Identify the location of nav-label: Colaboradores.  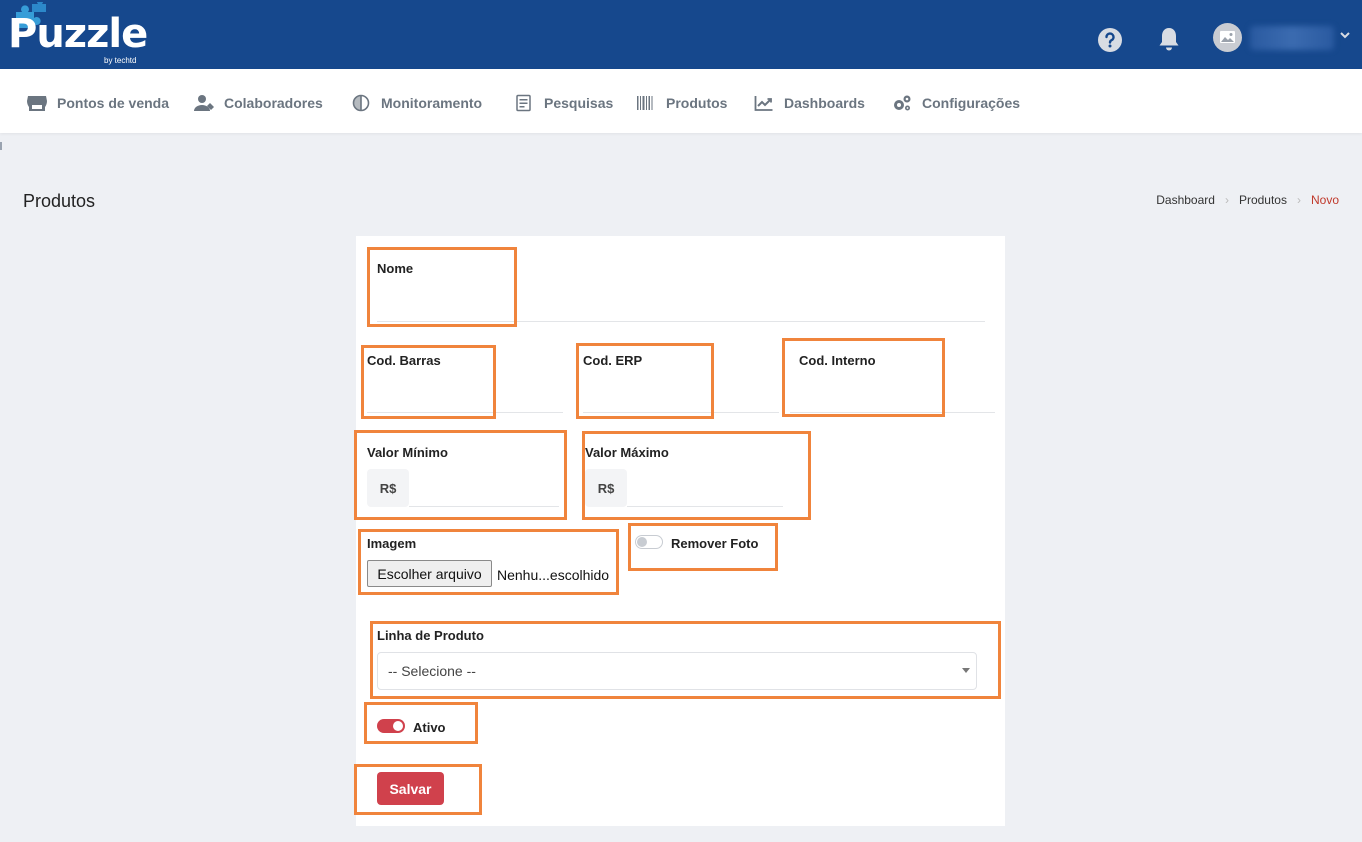
(273, 103).